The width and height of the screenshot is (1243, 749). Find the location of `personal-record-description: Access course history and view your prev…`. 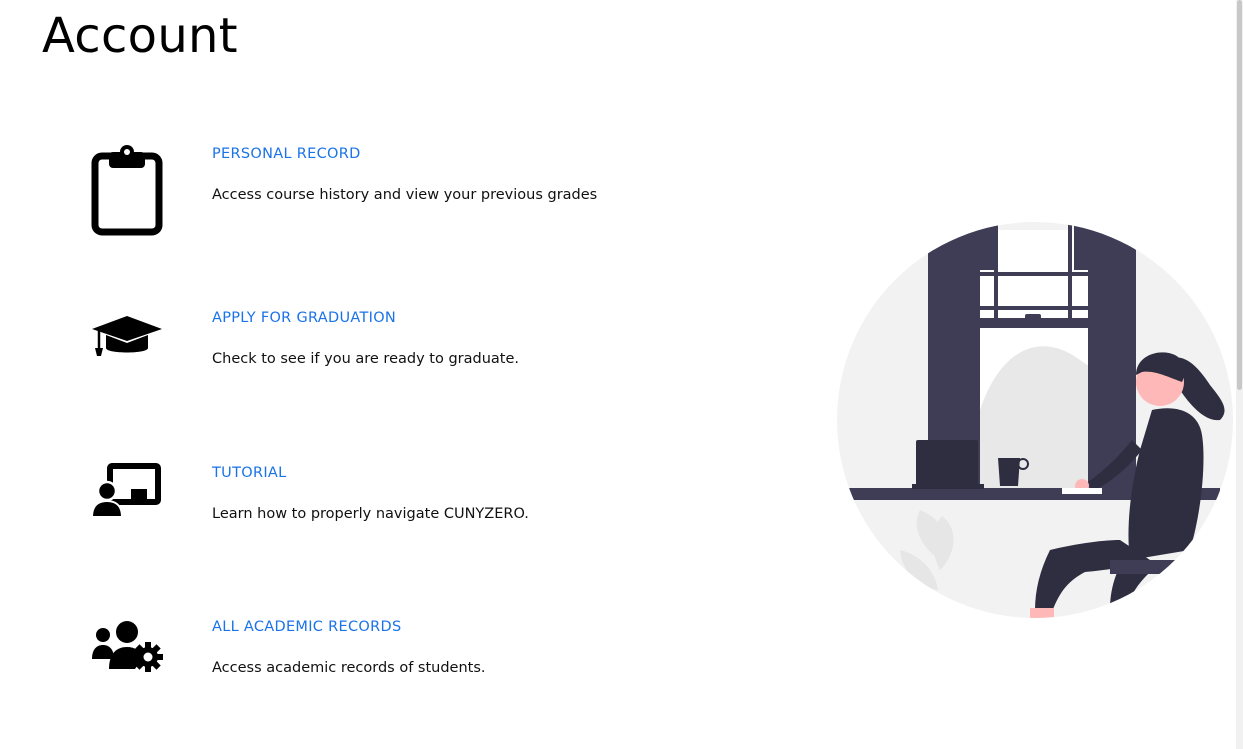

personal-record-description: Access course history and view your prev… is located at coordinates (405, 195).